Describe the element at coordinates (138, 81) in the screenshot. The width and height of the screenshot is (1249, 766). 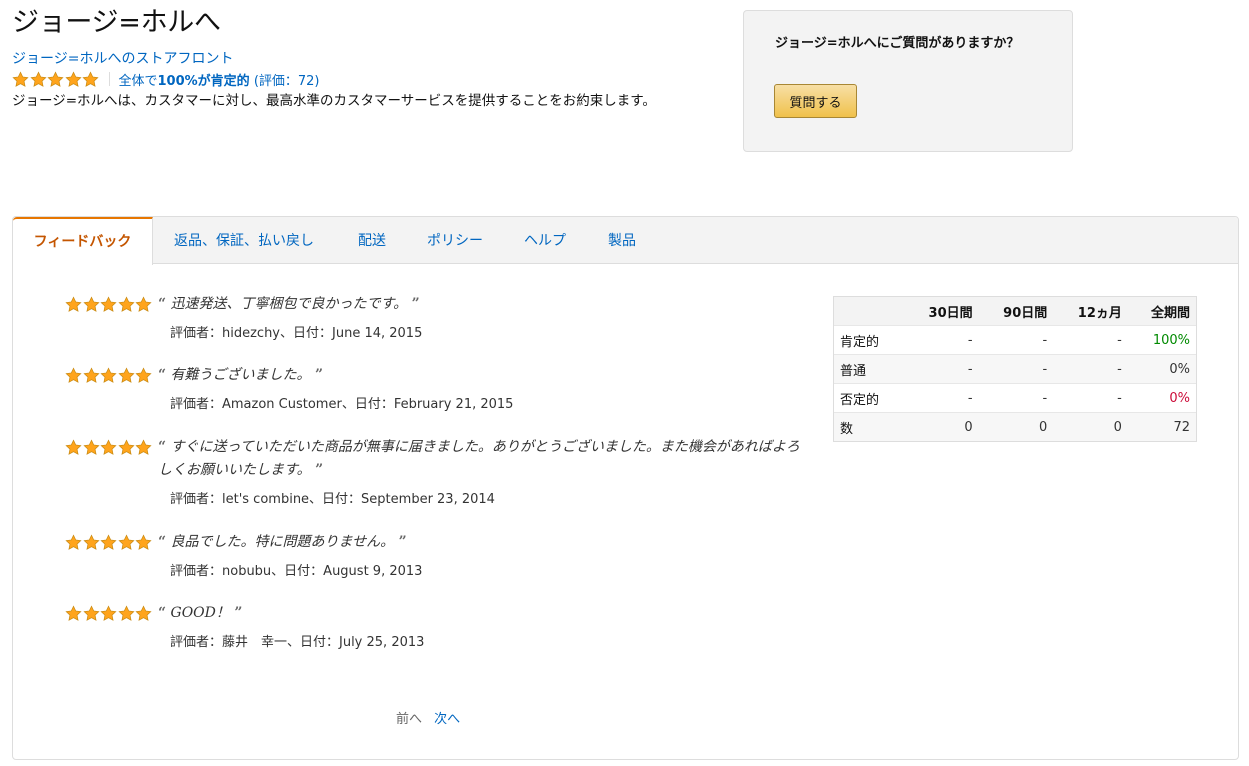
I see `rating-prefix: 全体で` at that location.